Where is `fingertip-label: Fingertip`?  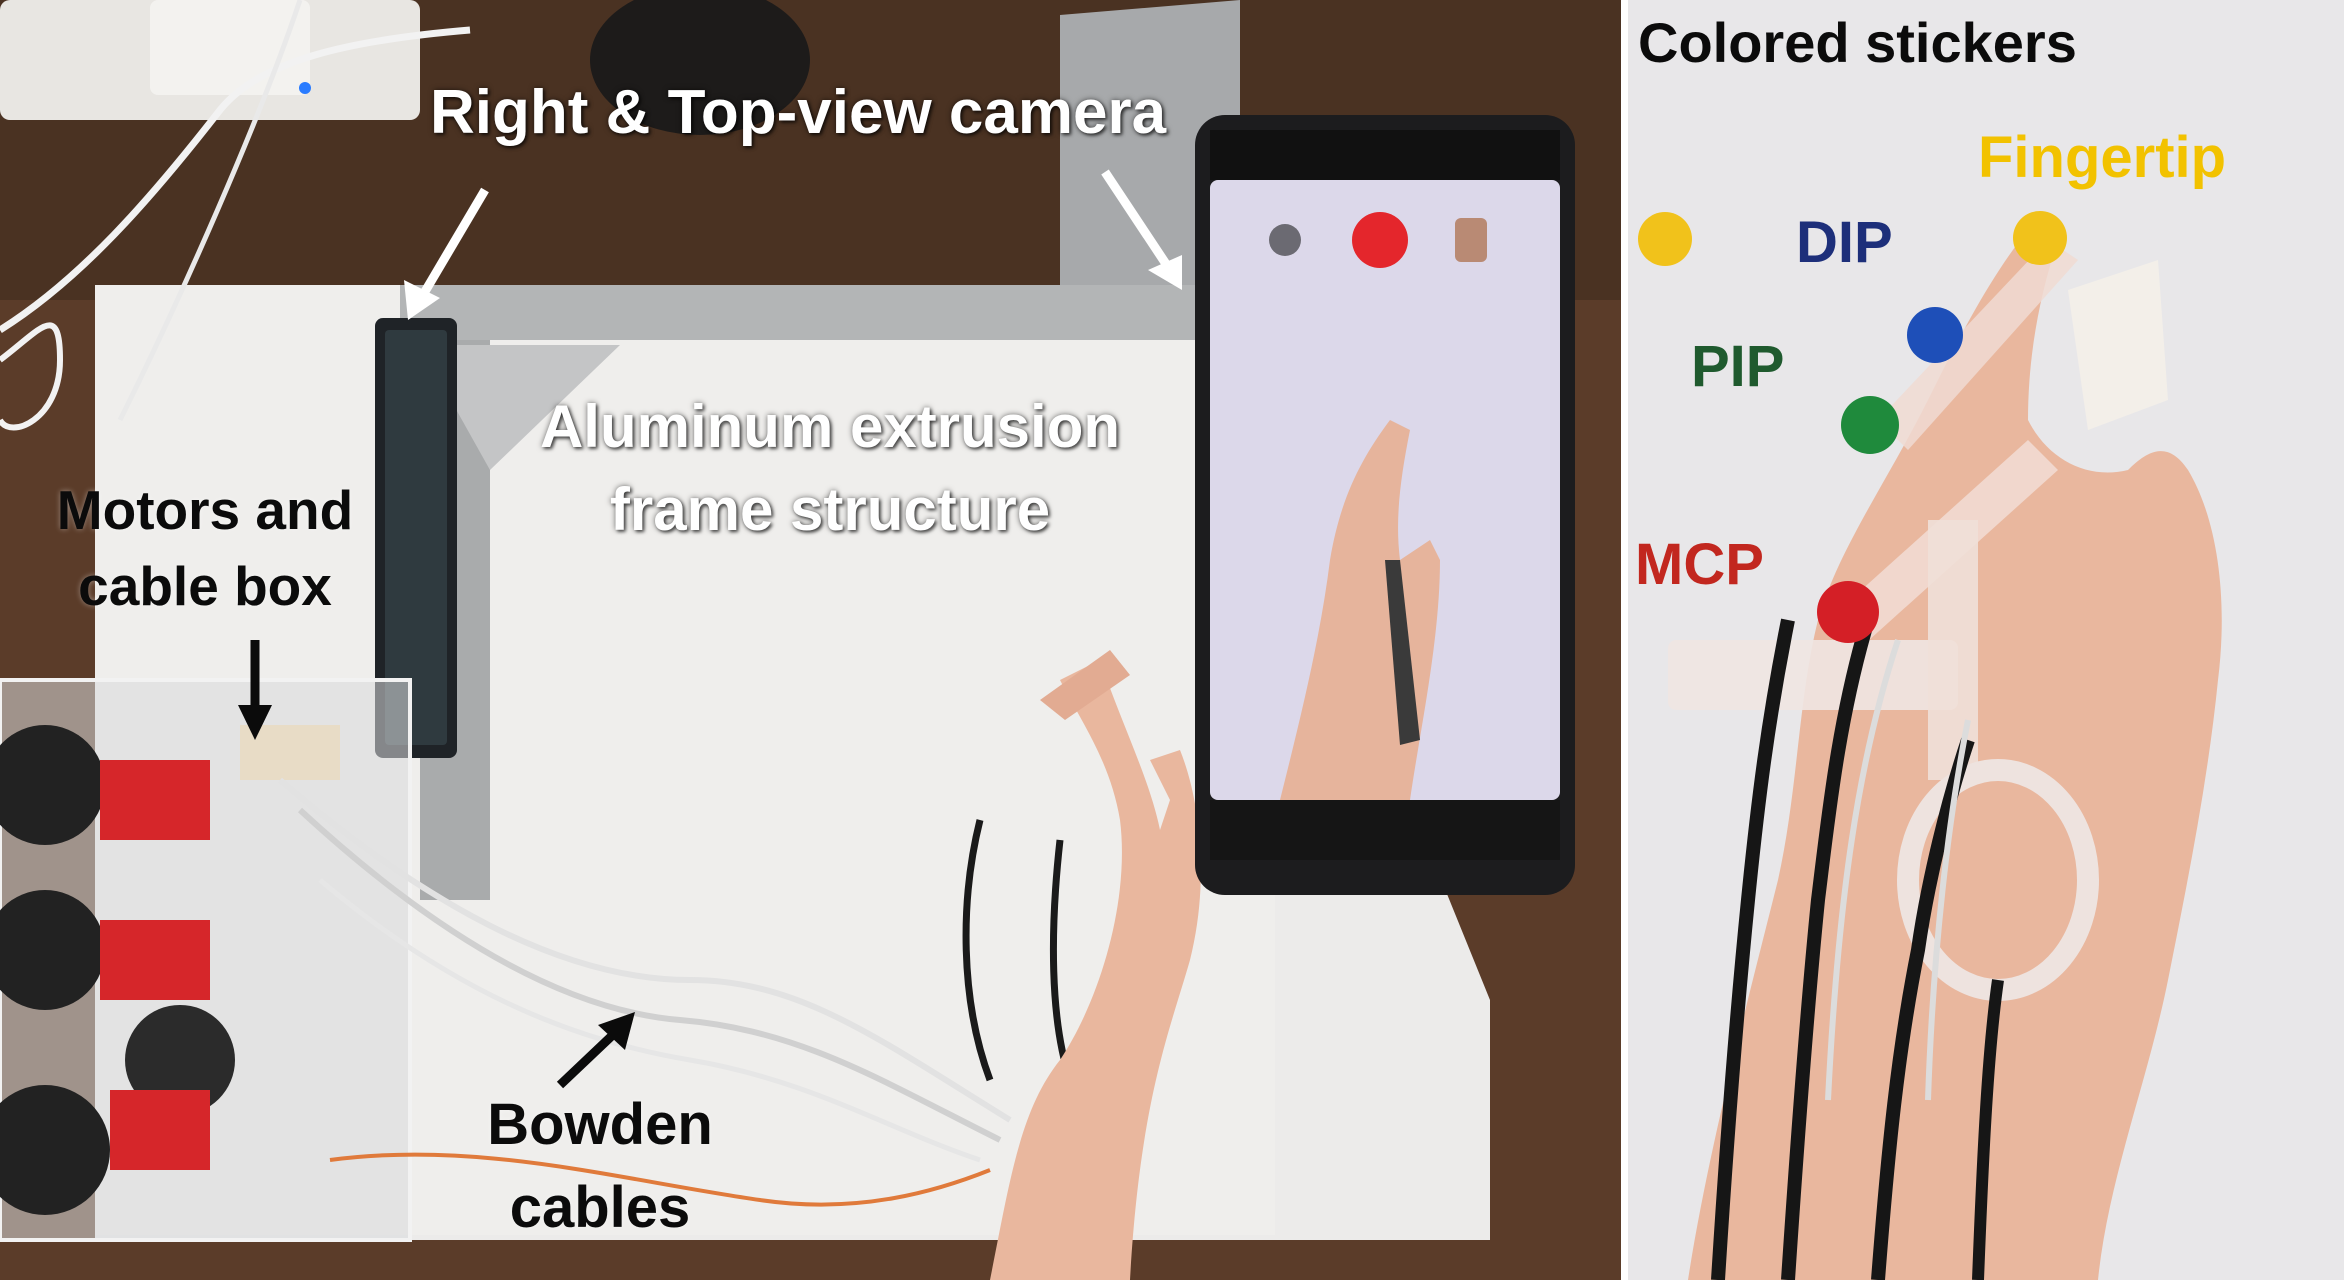
fingertip-label: Fingertip is located at coordinates (2102, 157).